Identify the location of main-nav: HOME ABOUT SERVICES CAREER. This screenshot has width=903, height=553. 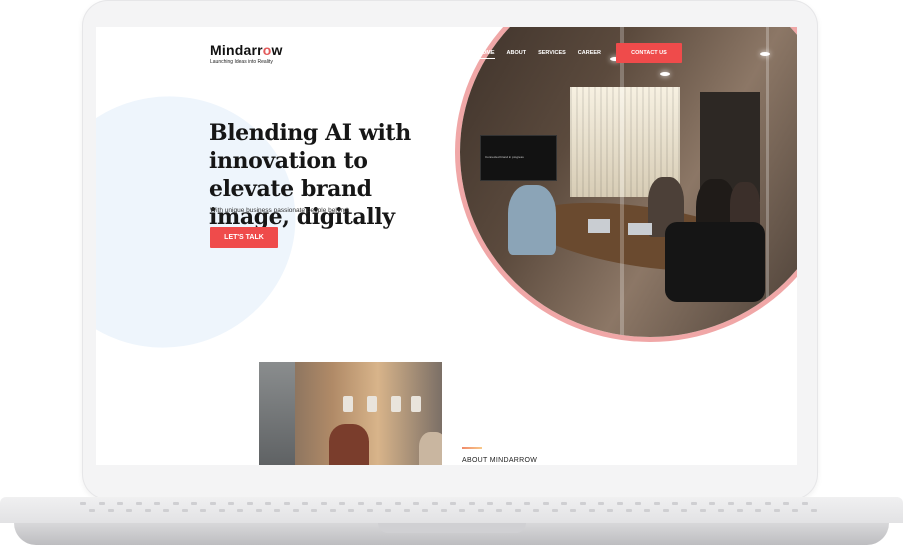
(545, 54).